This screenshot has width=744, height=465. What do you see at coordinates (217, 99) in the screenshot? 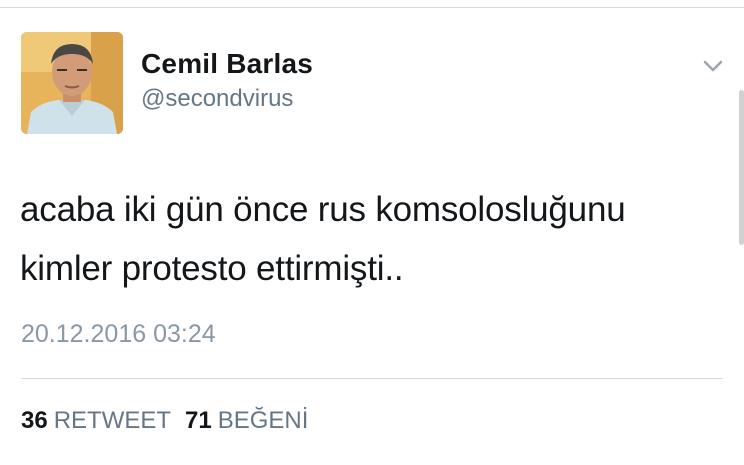
I see `author-handle: @secondvirus` at bounding box center [217, 99].